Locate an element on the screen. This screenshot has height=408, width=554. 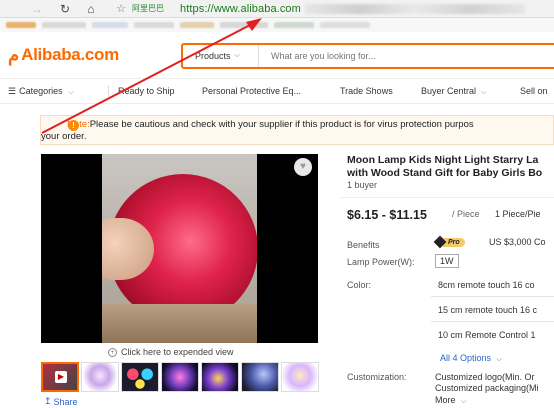
wood-table-image is located at coordinates (179, 323).